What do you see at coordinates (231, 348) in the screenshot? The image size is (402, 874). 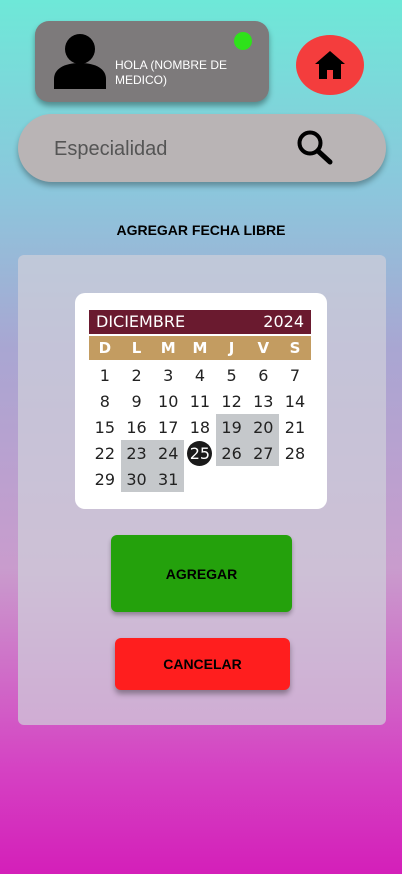 I see `weekday-label: J` at bounding box center [231, 348].